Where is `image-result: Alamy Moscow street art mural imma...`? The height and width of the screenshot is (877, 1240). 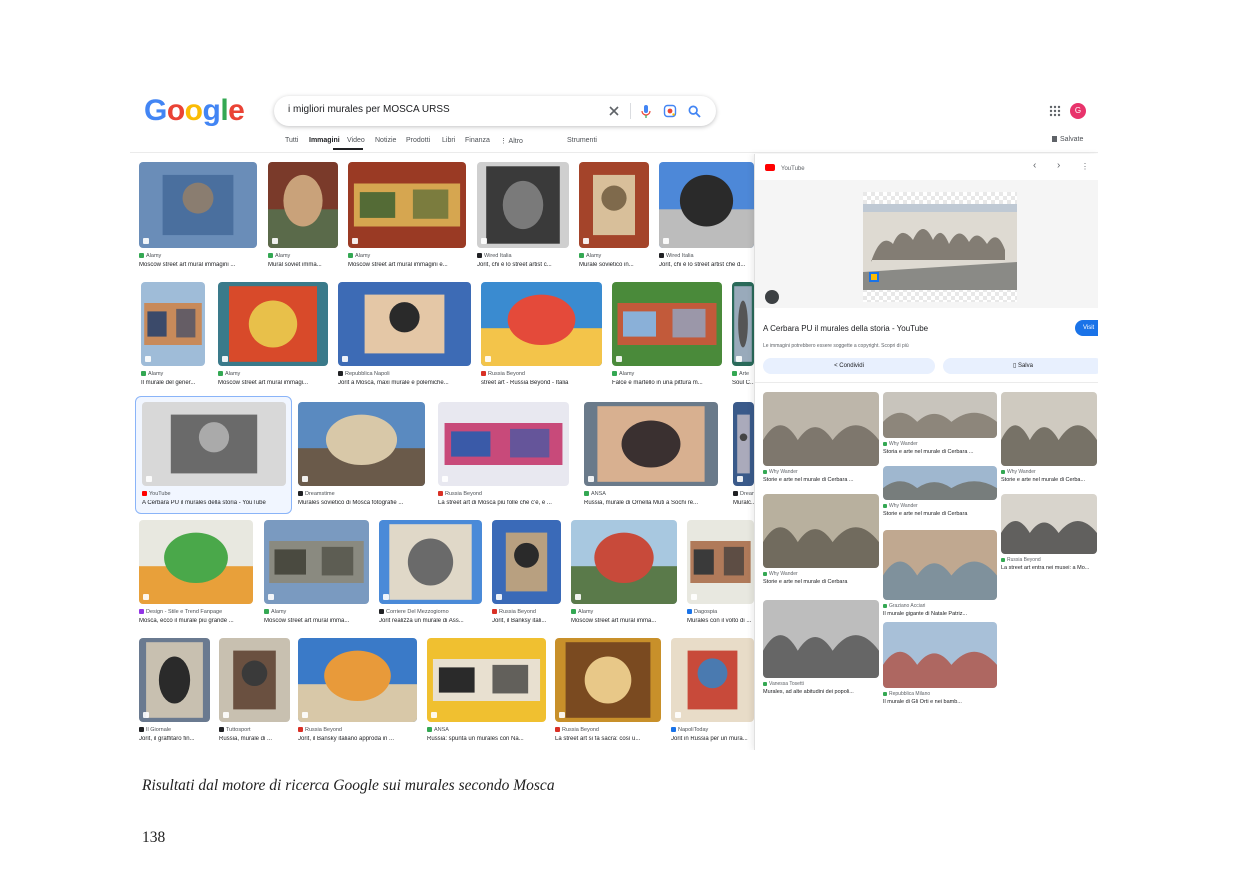 image-result: Alamy Moscow street art mural imma... is located at coordinates (316, 577).